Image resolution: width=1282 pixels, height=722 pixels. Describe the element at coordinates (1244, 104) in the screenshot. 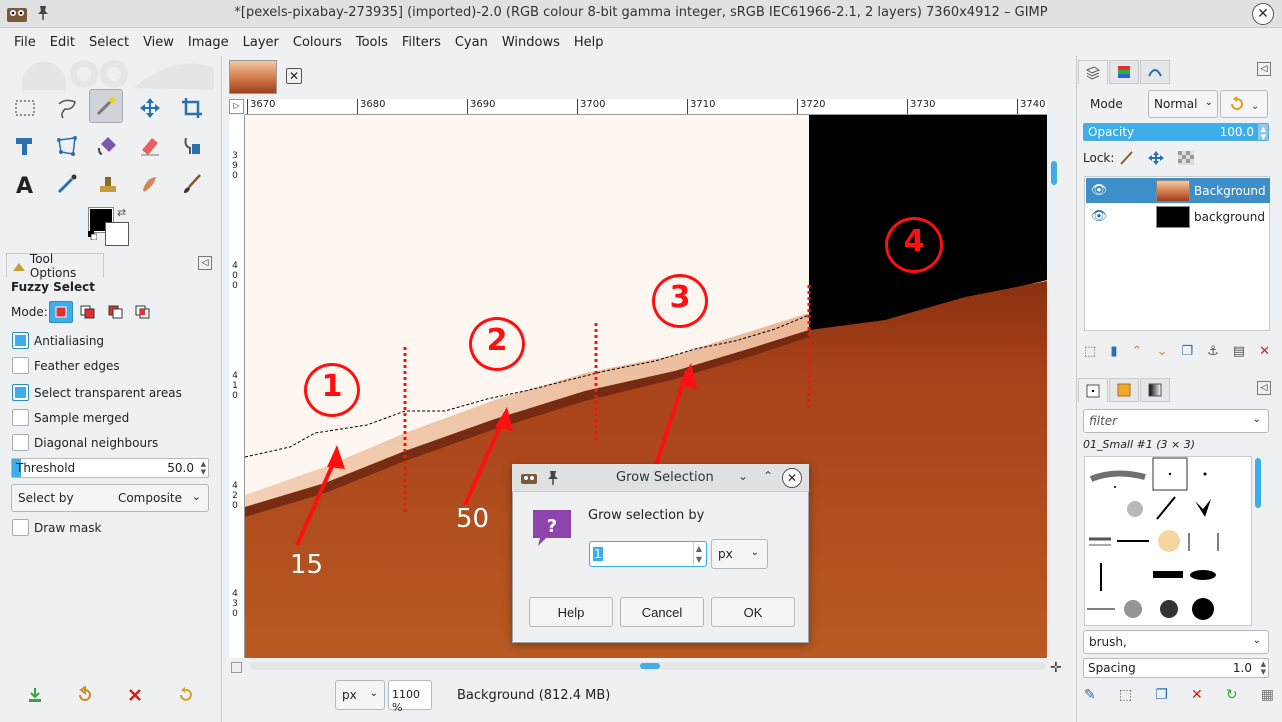

I see `composite-mode-button: ⌄` at that location.